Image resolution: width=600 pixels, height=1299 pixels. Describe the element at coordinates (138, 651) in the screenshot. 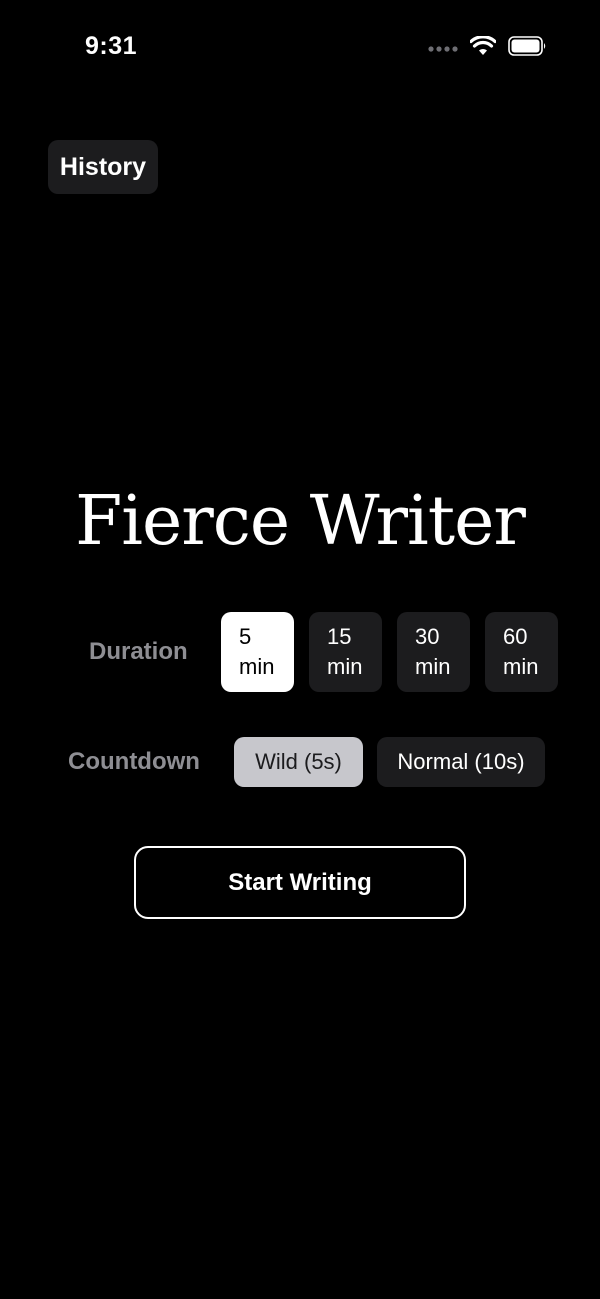

I see `duration-label: Duration` at that location.